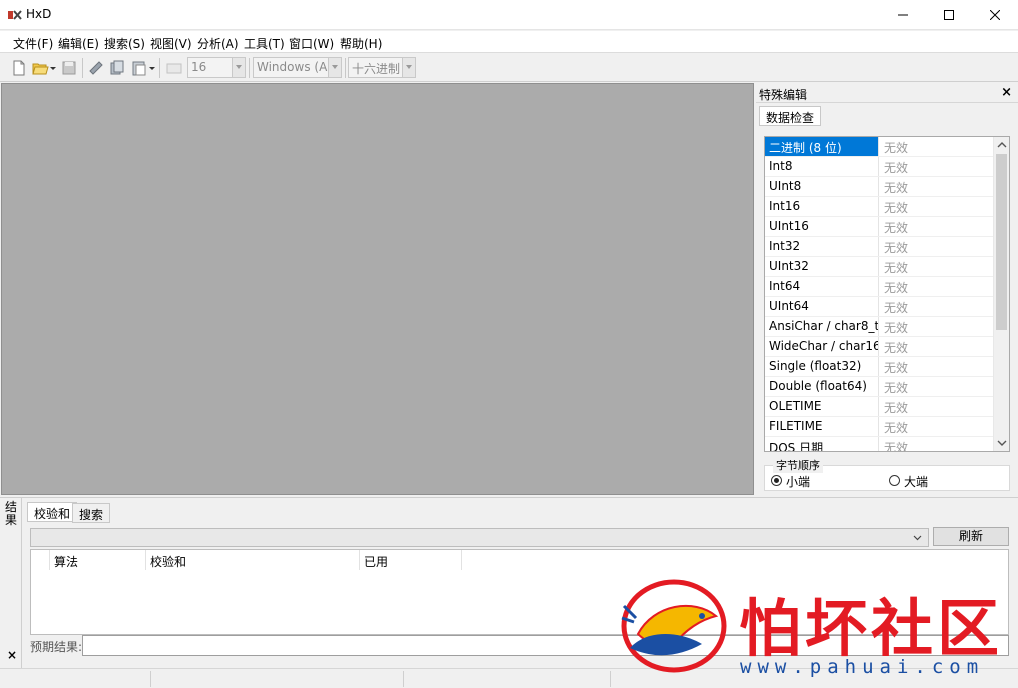 This screenshot has width=1018, height=688. Describe the element at coordinates (880, 307) in the screenshot. I see `inspector-row: UInt64 无效` at that location.